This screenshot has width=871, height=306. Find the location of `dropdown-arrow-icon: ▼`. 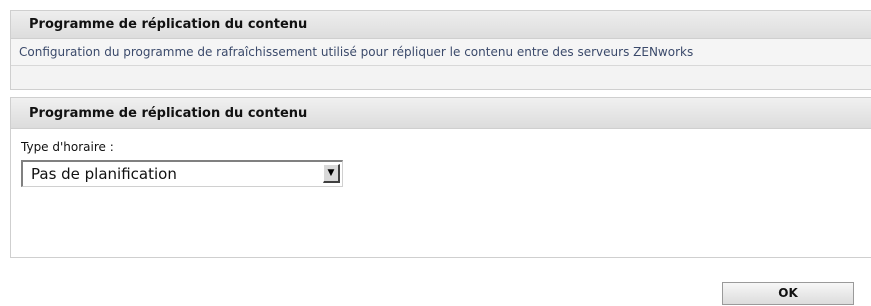

dropdown-arrow-icon: ▼ is located at coordinates (331, 173).